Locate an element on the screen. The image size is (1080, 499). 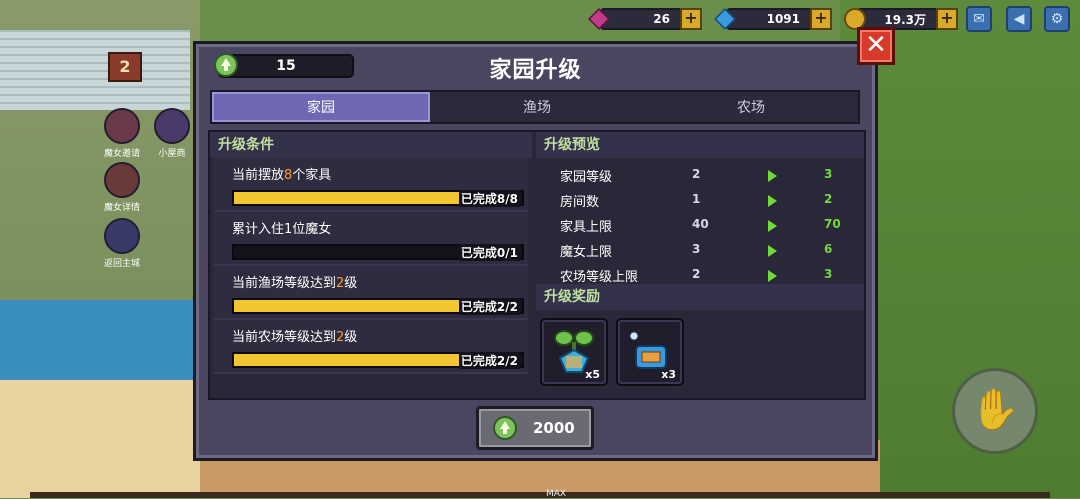
shop-icon is located at coordinates (172, 126).